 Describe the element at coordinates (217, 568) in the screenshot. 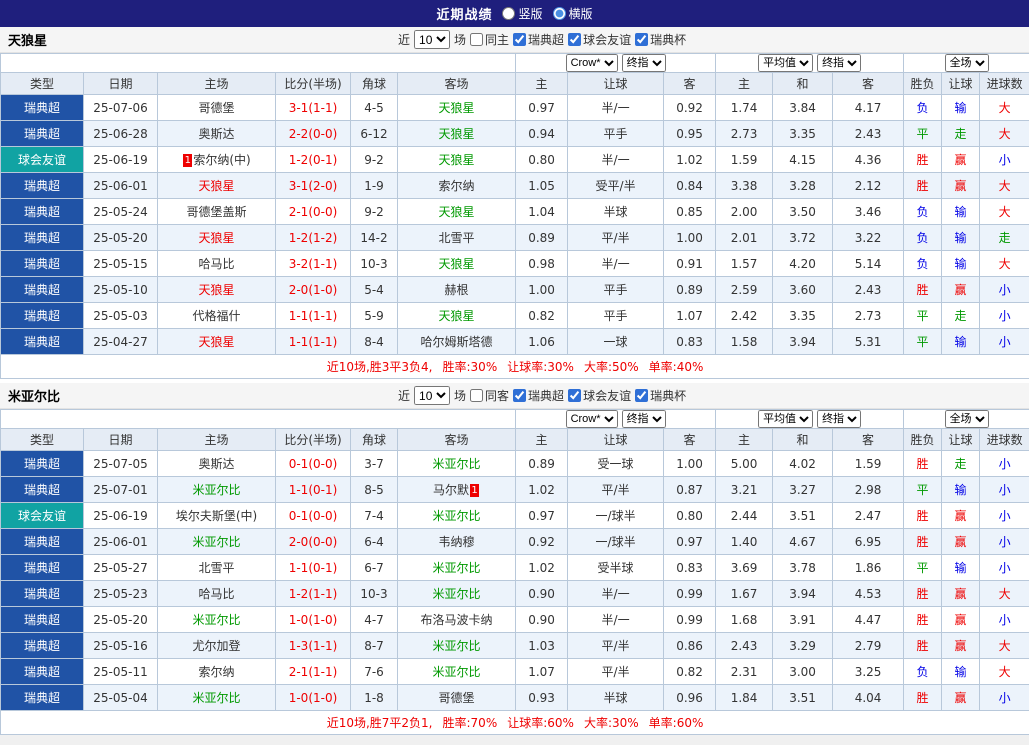

I see `home-team-cell: 北雪平` at that location.